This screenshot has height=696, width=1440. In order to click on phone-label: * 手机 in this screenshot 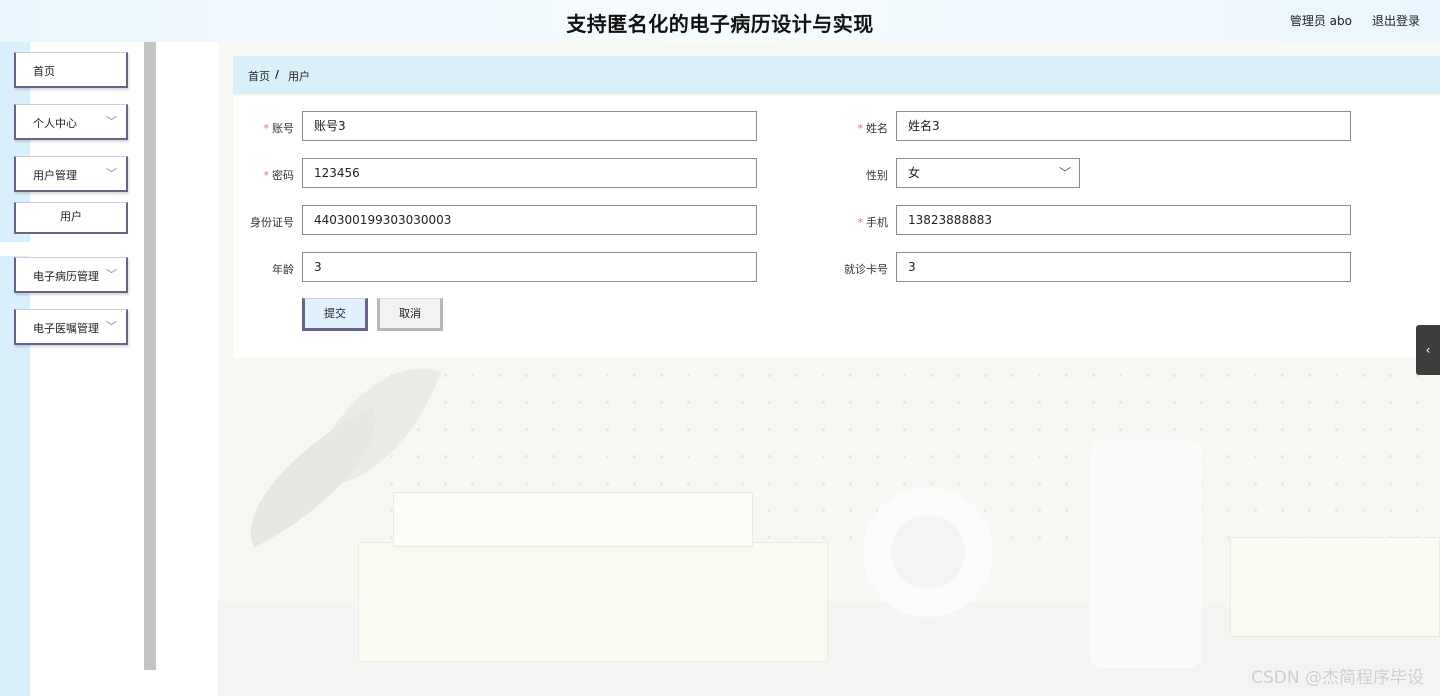, I will do `click(843, 222)`.